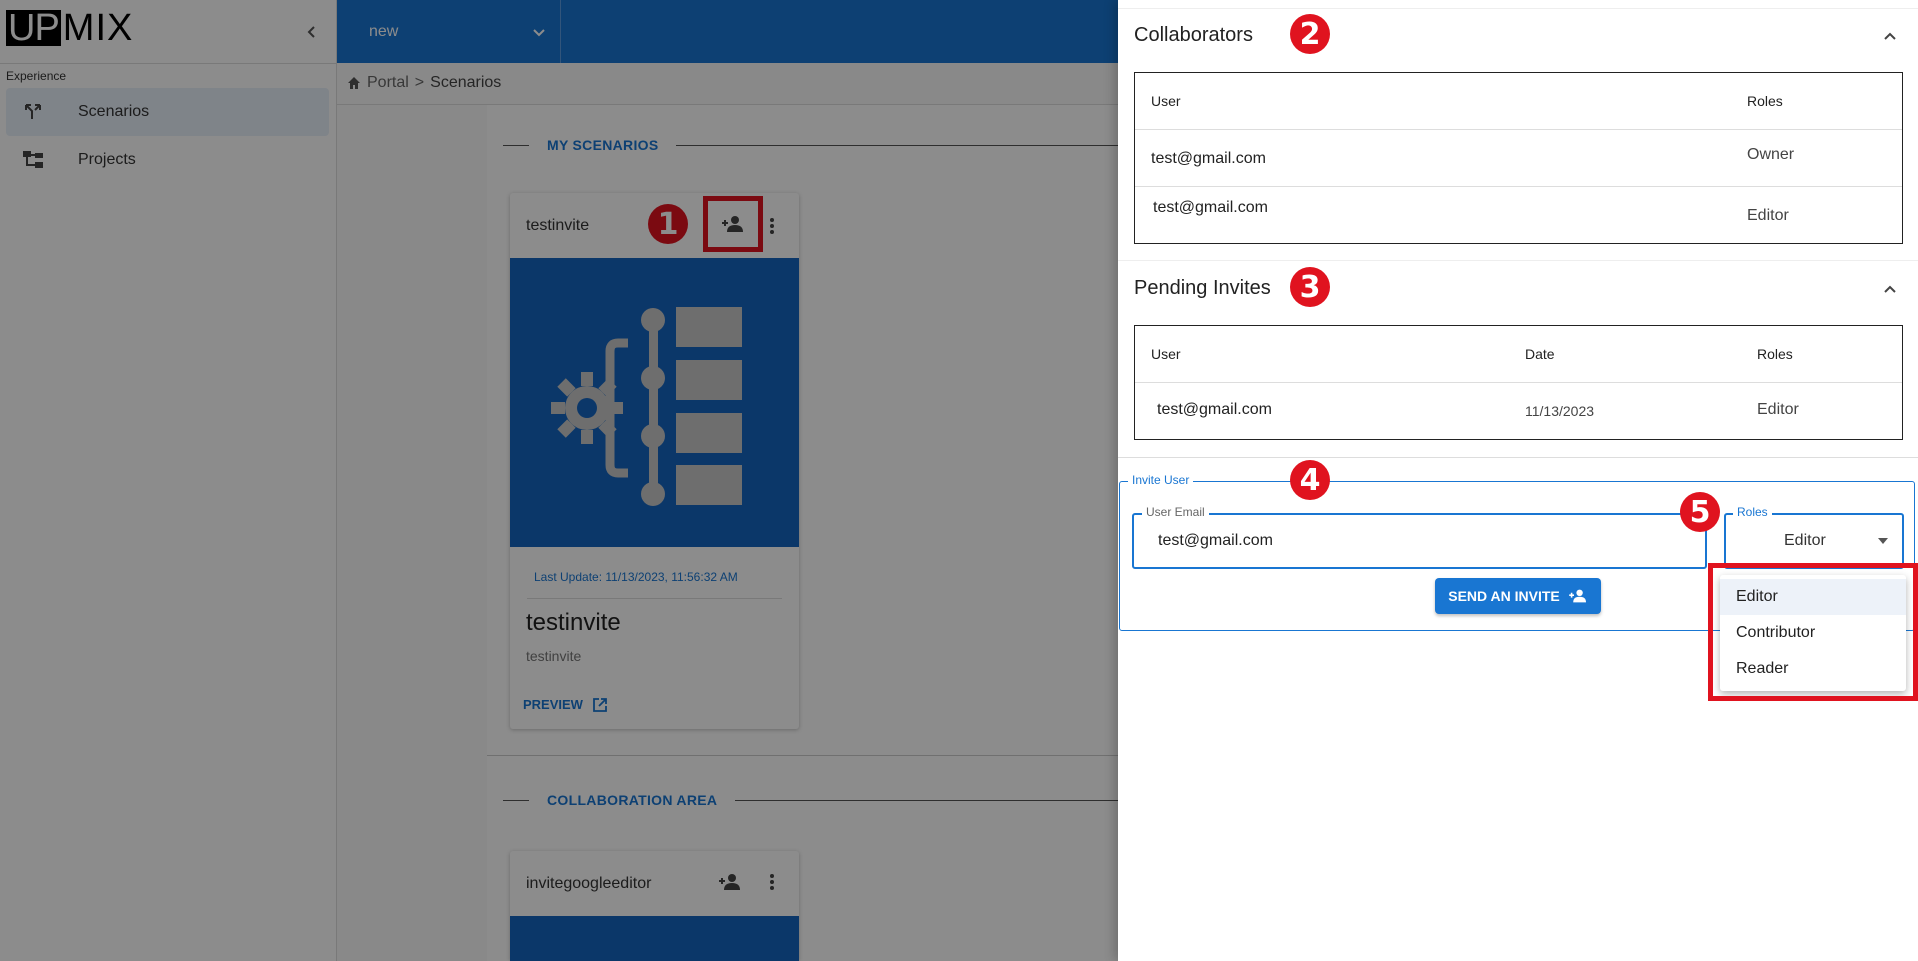  Describe the element at coordinates (1310, 34) in the screenshot. I see `step-marker-2: 2` at that location.